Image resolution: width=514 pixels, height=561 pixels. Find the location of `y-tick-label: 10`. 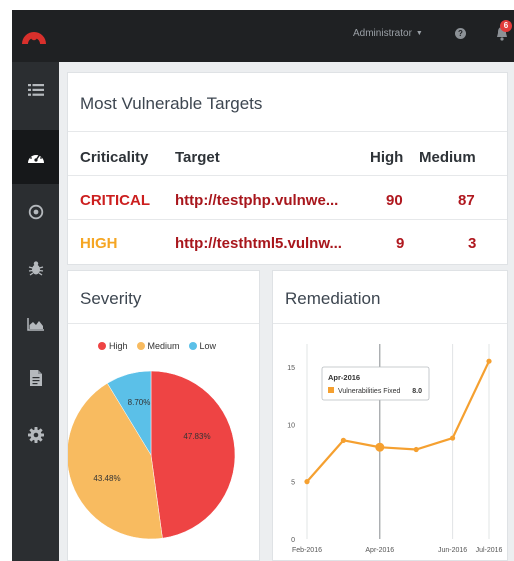

y-tick-label: 10 is located at coordinates (291, 425).